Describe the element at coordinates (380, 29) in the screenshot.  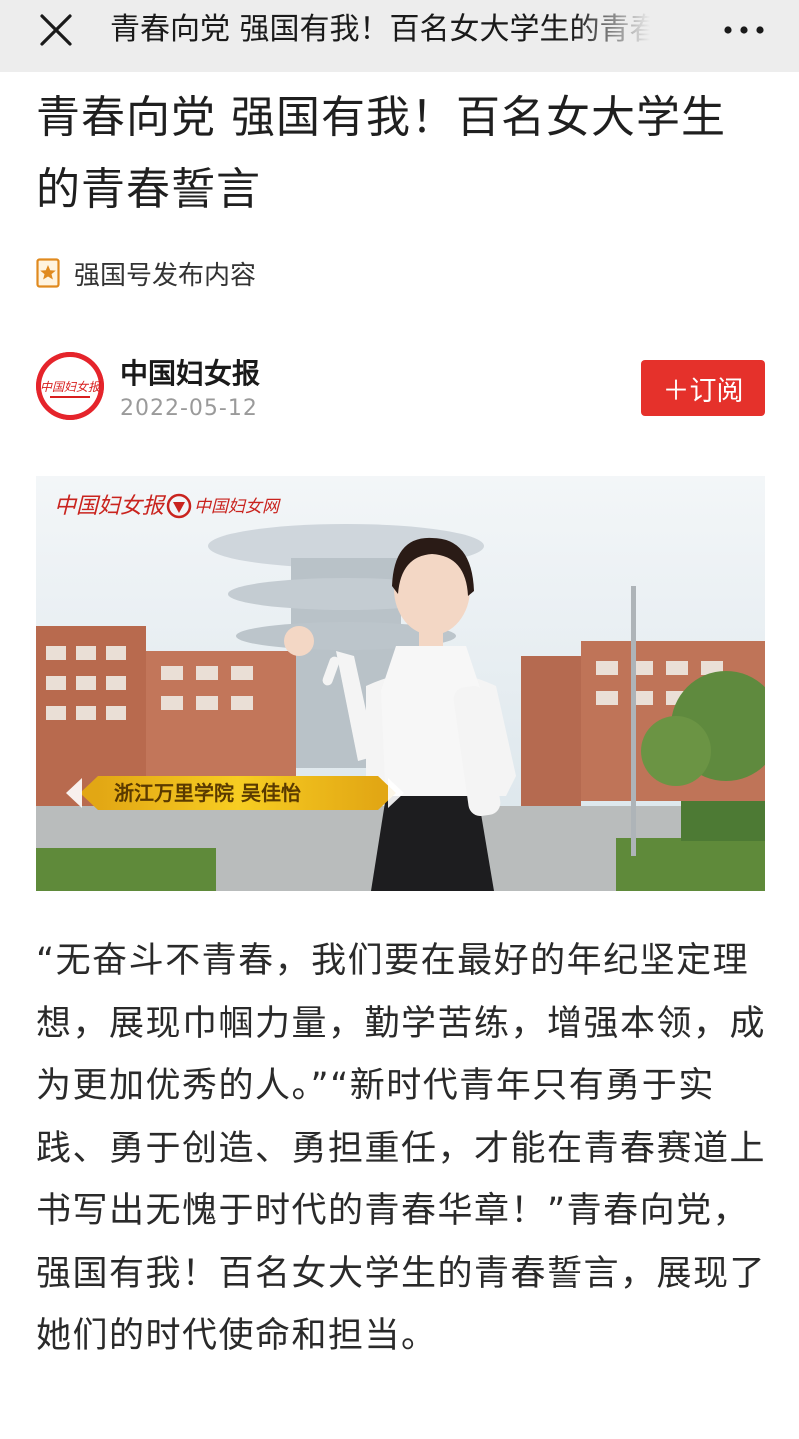
I see `topbar-title: 青春向党 强国有我！百名女大学生的青春誓言` at that location.